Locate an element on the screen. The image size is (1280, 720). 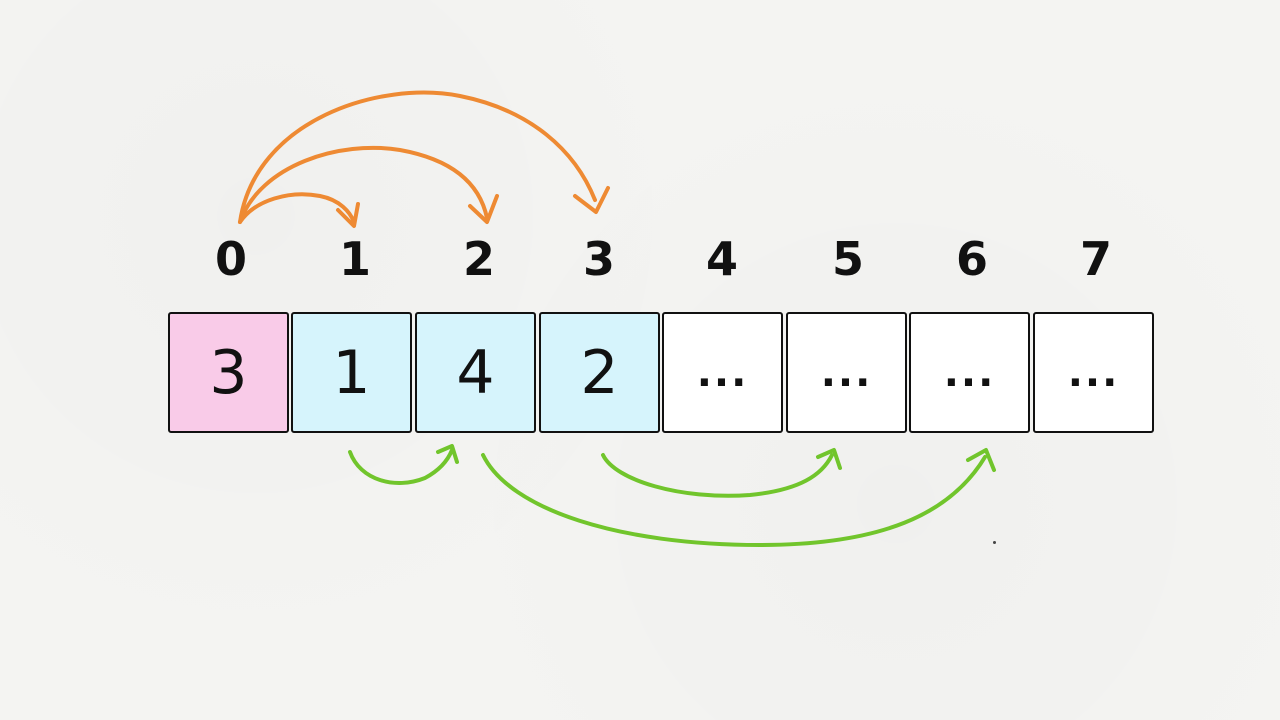
index-label-5: 5 is located at coordinates (847, 259).